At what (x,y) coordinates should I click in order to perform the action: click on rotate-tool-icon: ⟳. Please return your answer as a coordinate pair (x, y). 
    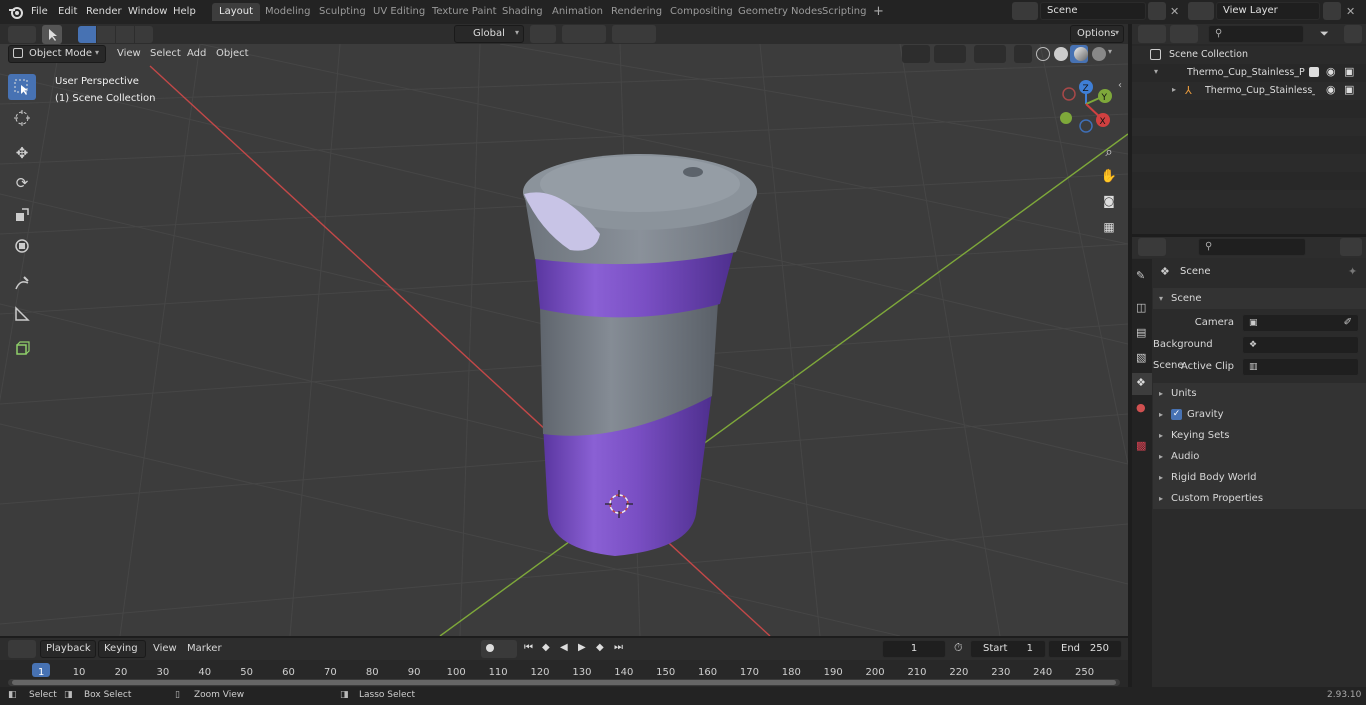
    Looking at the image, I should click on (22, 183).